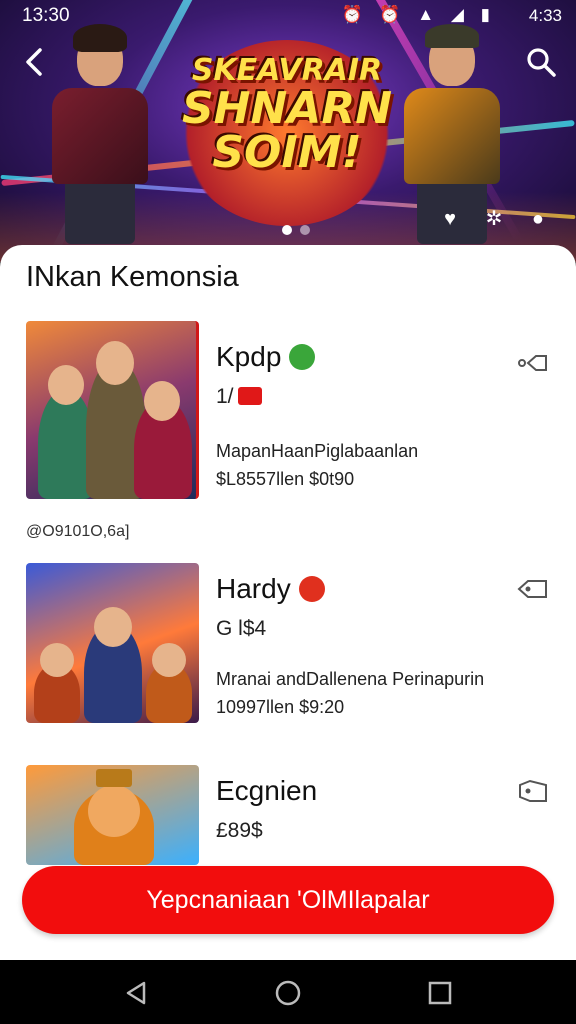 The width and height of the screenshot is (576, 1024). I want to click on item-price: 1/, so click(239, 397).